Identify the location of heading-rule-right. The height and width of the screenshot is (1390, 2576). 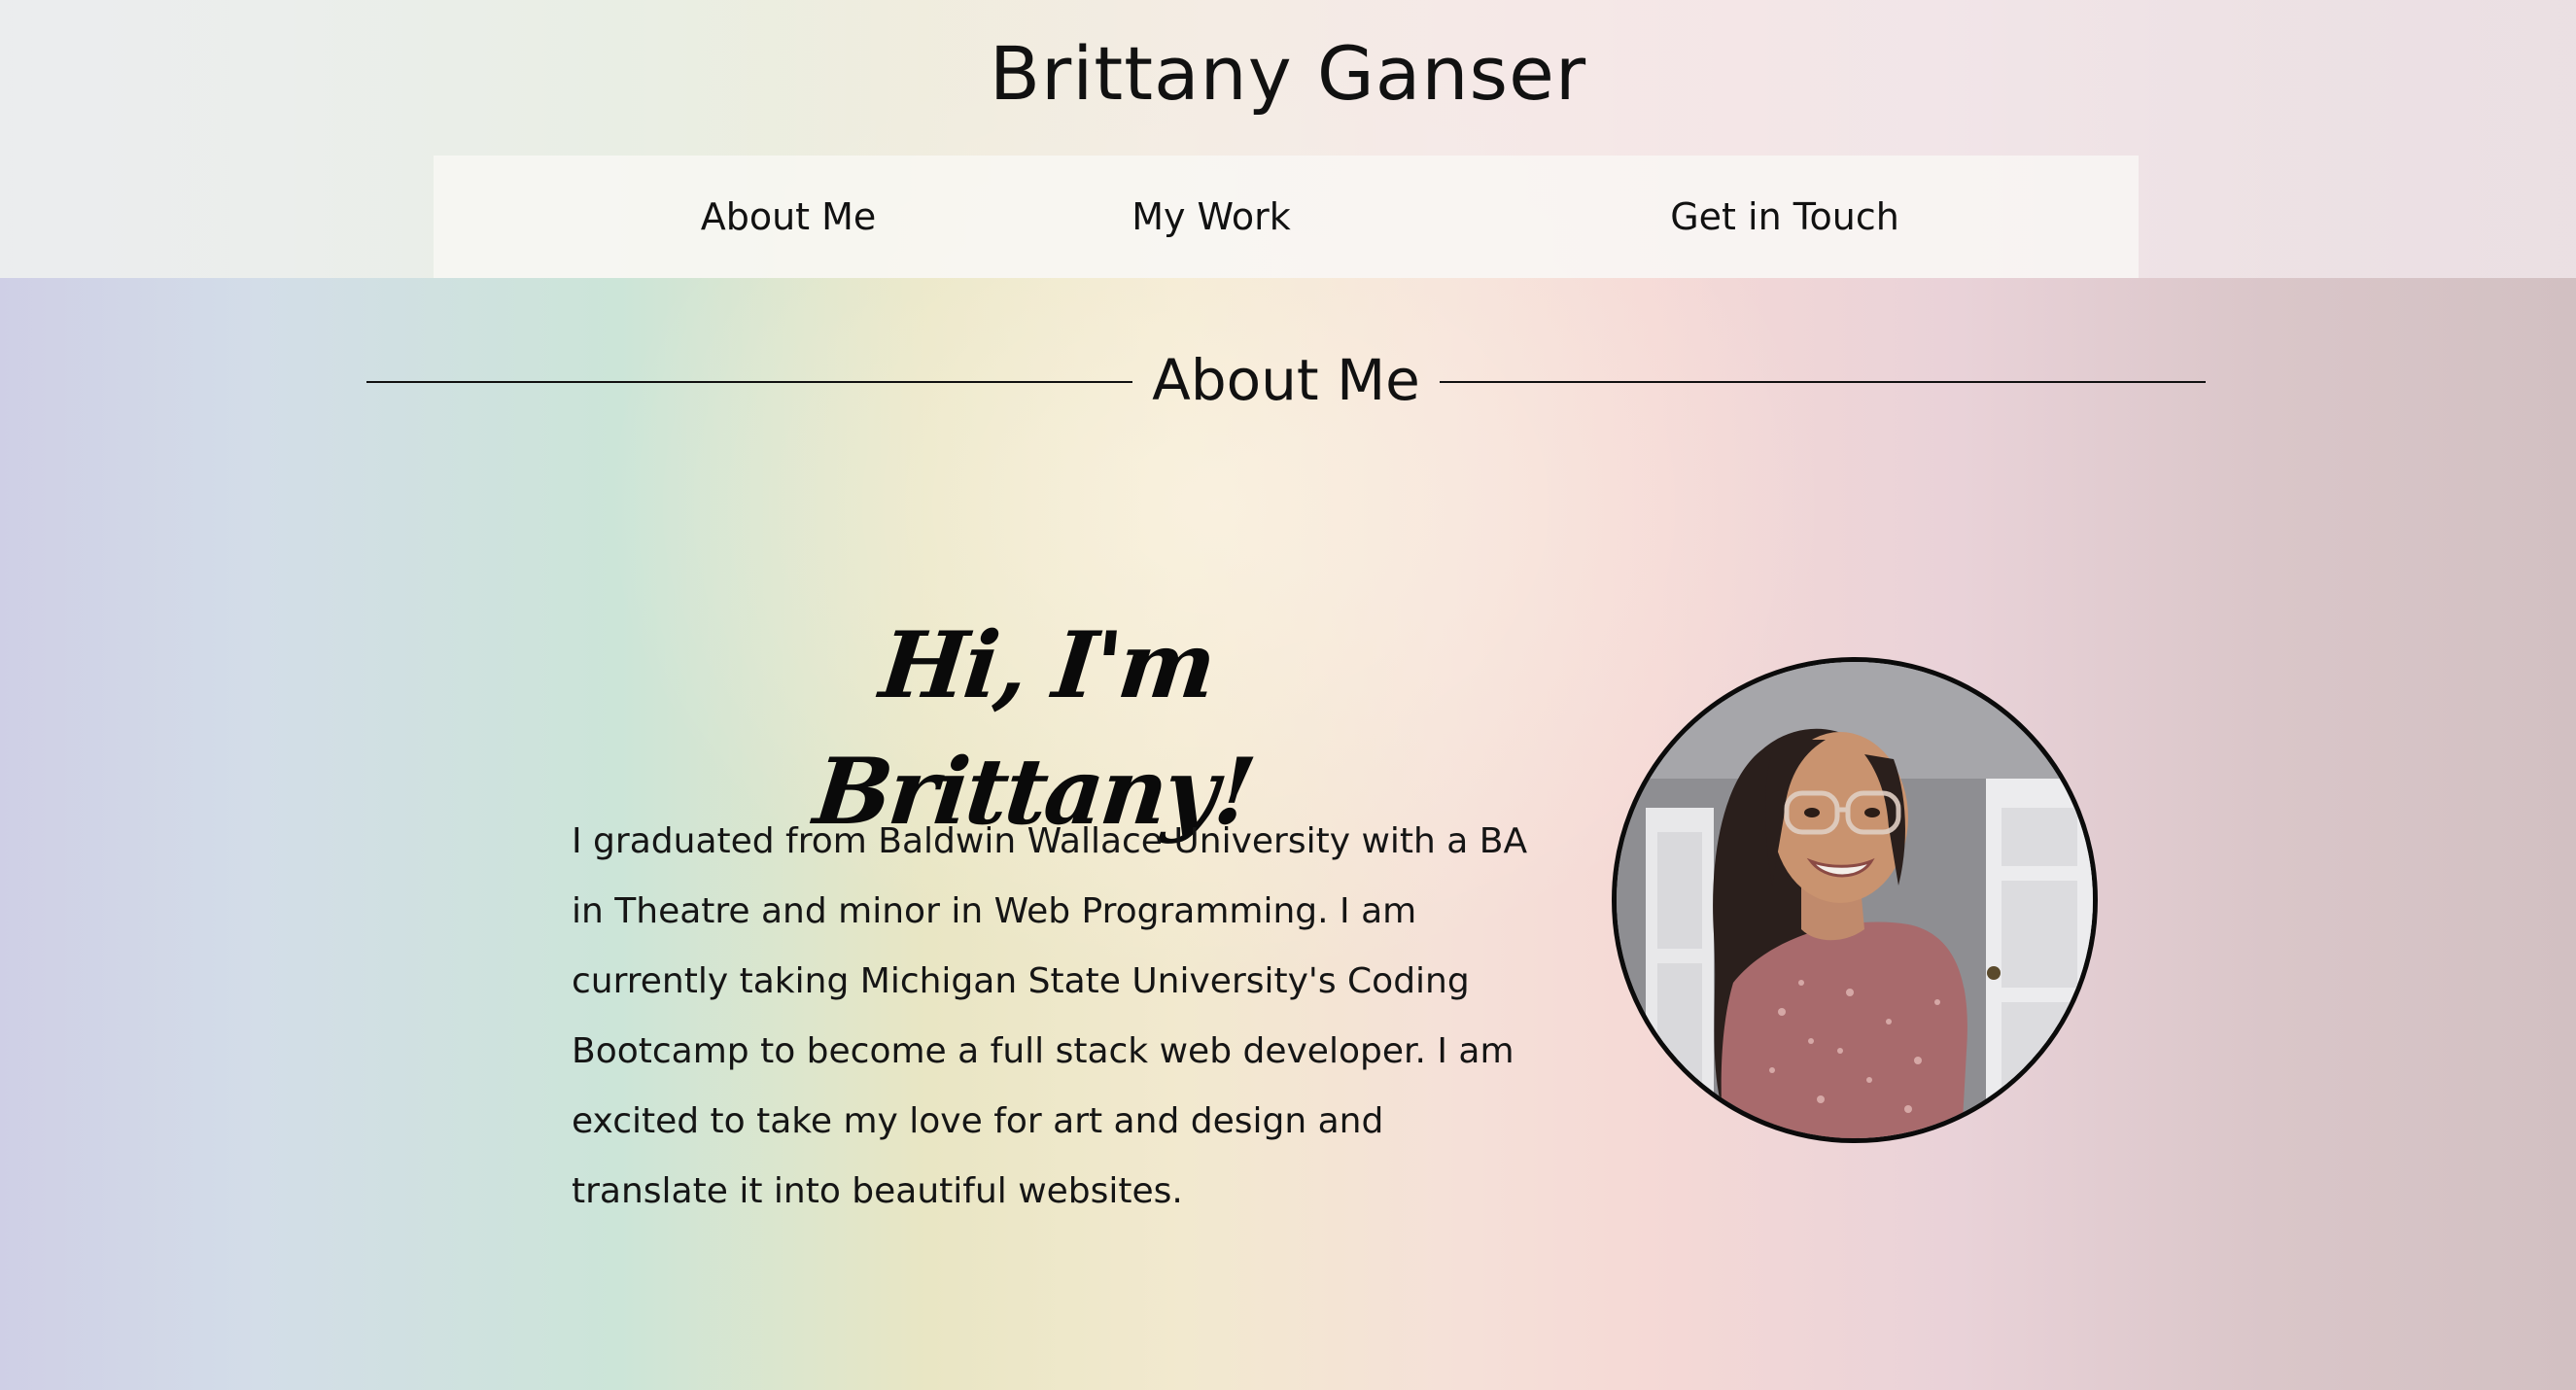
(1823, 382).